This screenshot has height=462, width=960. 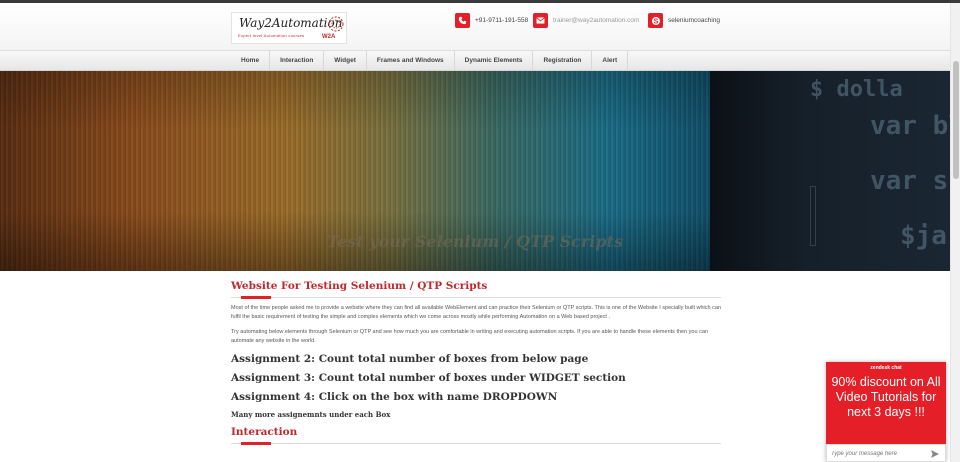 I want to click on nav-item-home: Home, so click(x=251, y=61).